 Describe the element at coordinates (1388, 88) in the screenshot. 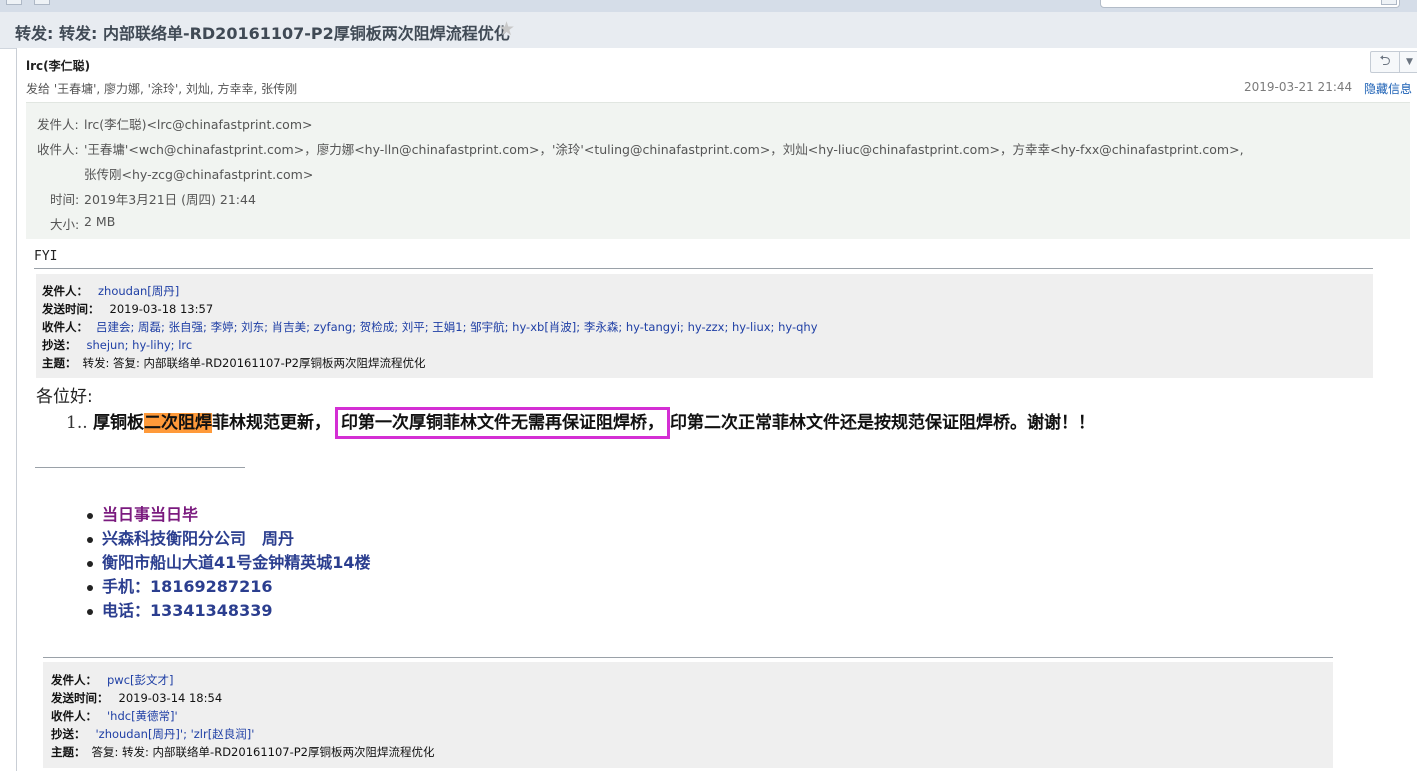

I see `hide-info-link: 隐藏信息` at that location.